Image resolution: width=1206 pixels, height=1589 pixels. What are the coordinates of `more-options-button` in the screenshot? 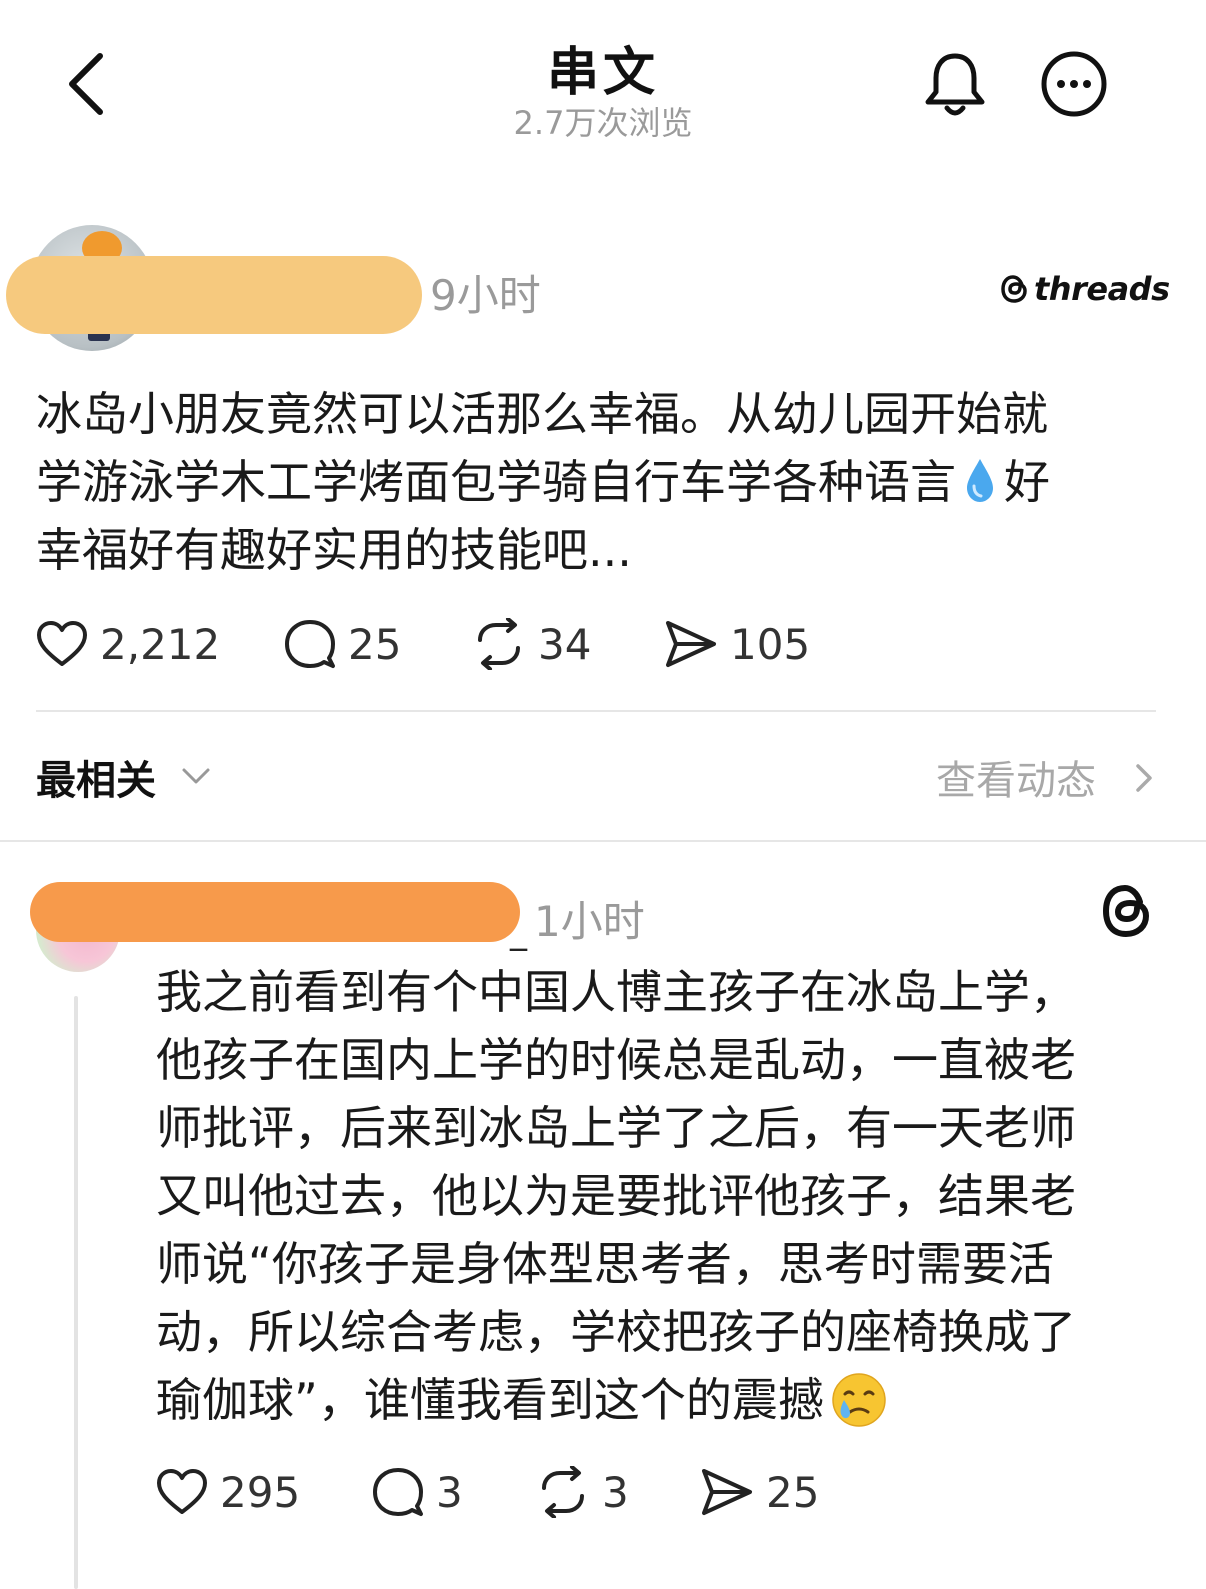 It's located at (1074, 84).